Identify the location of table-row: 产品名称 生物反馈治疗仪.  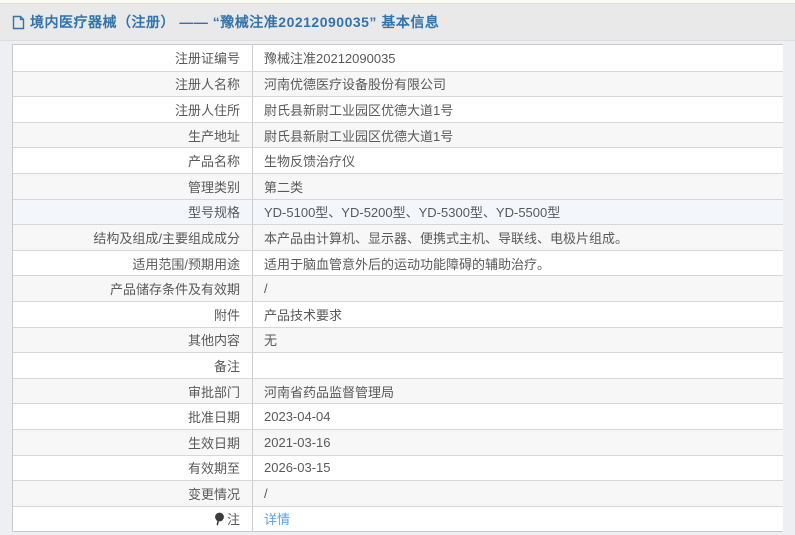
(398, 160).